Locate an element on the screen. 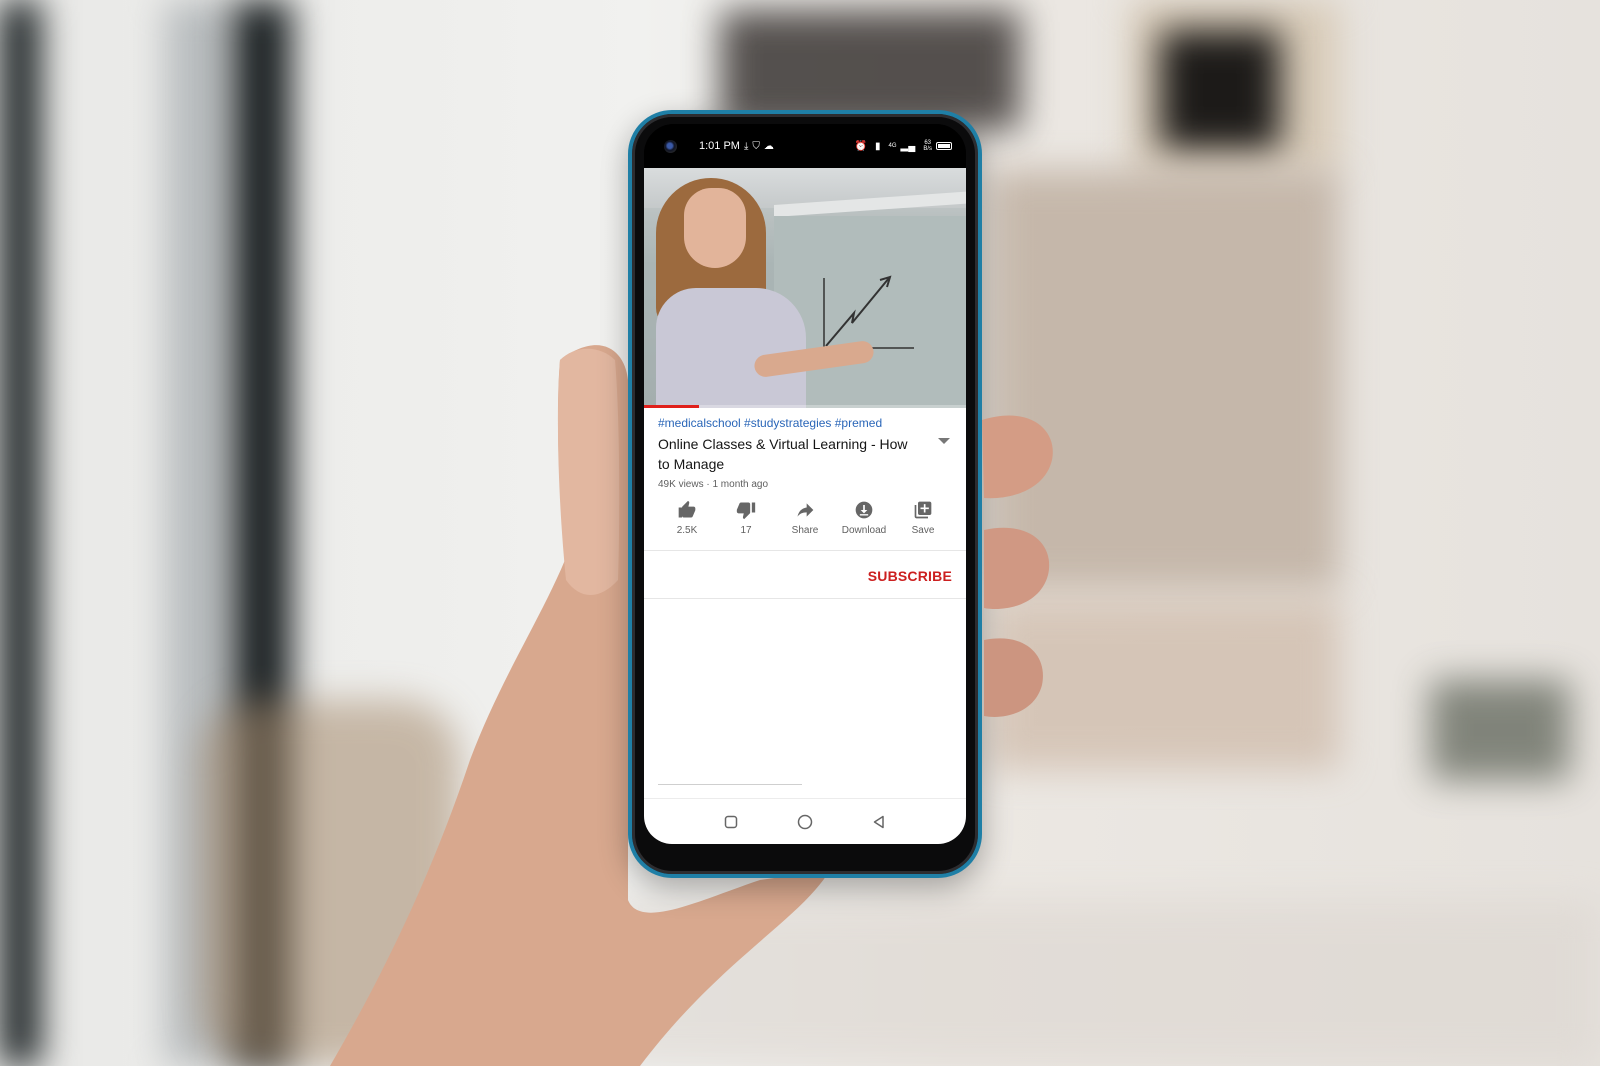 The image size is (1600, 1066). video-meta: 49K views · 1 month ago is located at coordinates (713, 484).